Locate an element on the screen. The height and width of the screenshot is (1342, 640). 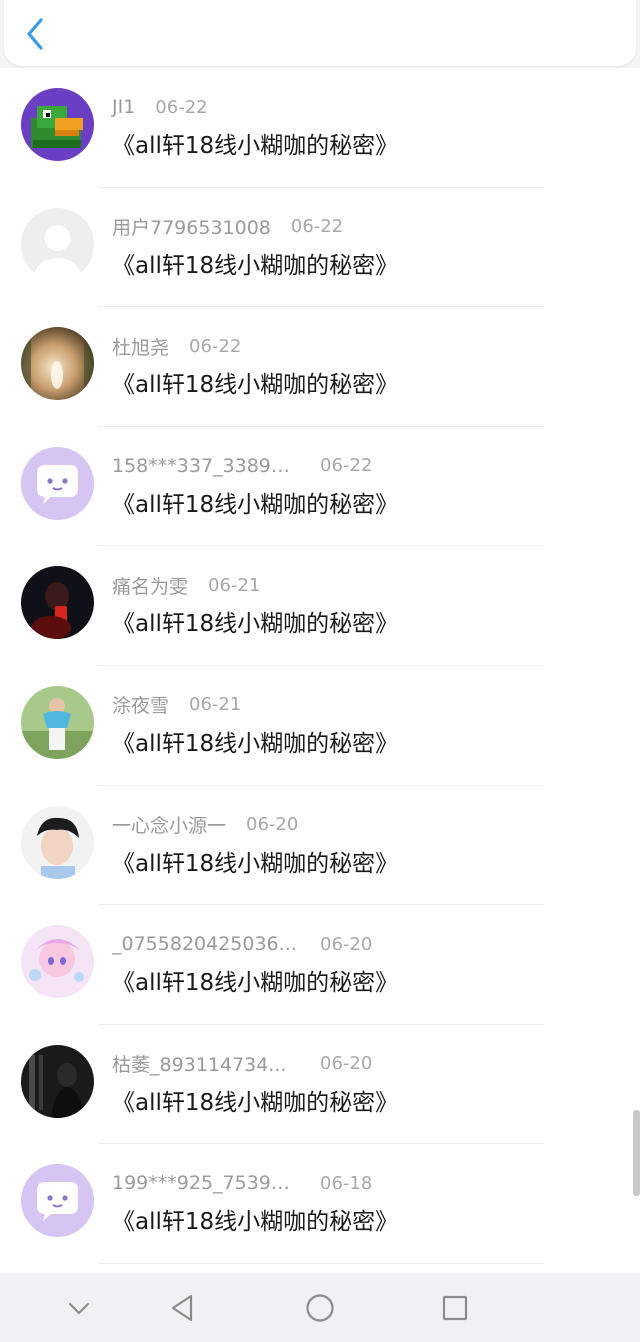
list-item: 枯萎_893114734... 06-20 《all轩18线小糊咖的秘密》 is located at coordinates (320, 1085).